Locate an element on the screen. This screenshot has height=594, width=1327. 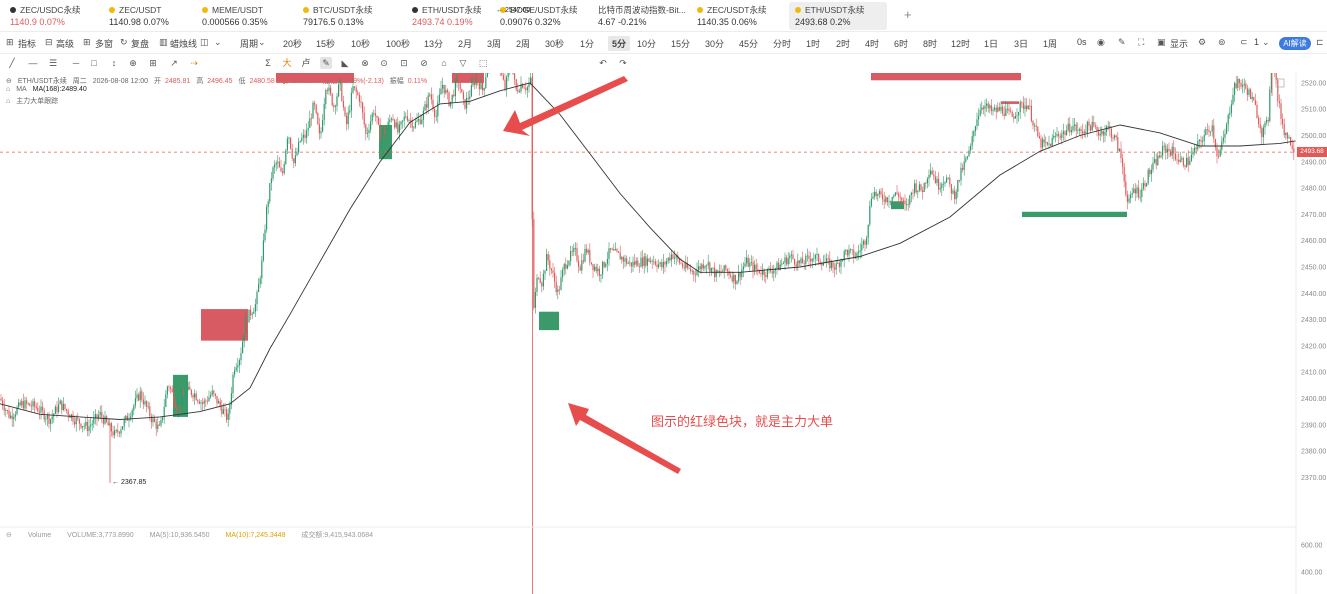
rectangle-icon: □ is located at coordinates (94, 63).